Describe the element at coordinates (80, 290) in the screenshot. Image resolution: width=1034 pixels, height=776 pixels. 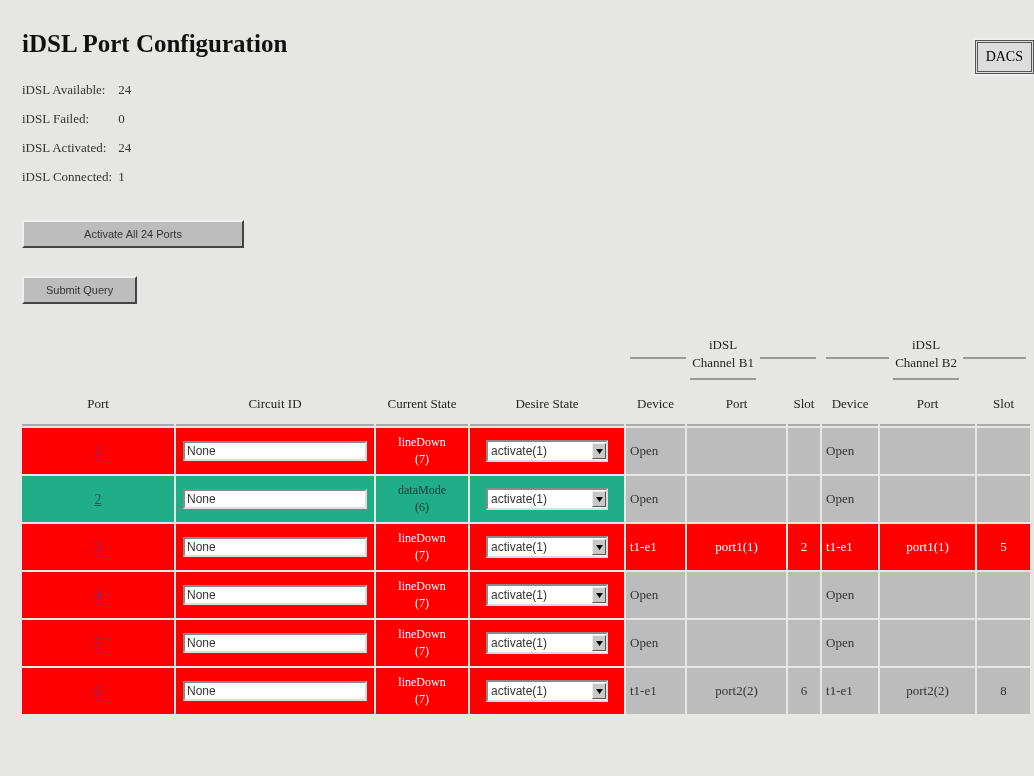
I see `submit-button: Submit Query` at that location.